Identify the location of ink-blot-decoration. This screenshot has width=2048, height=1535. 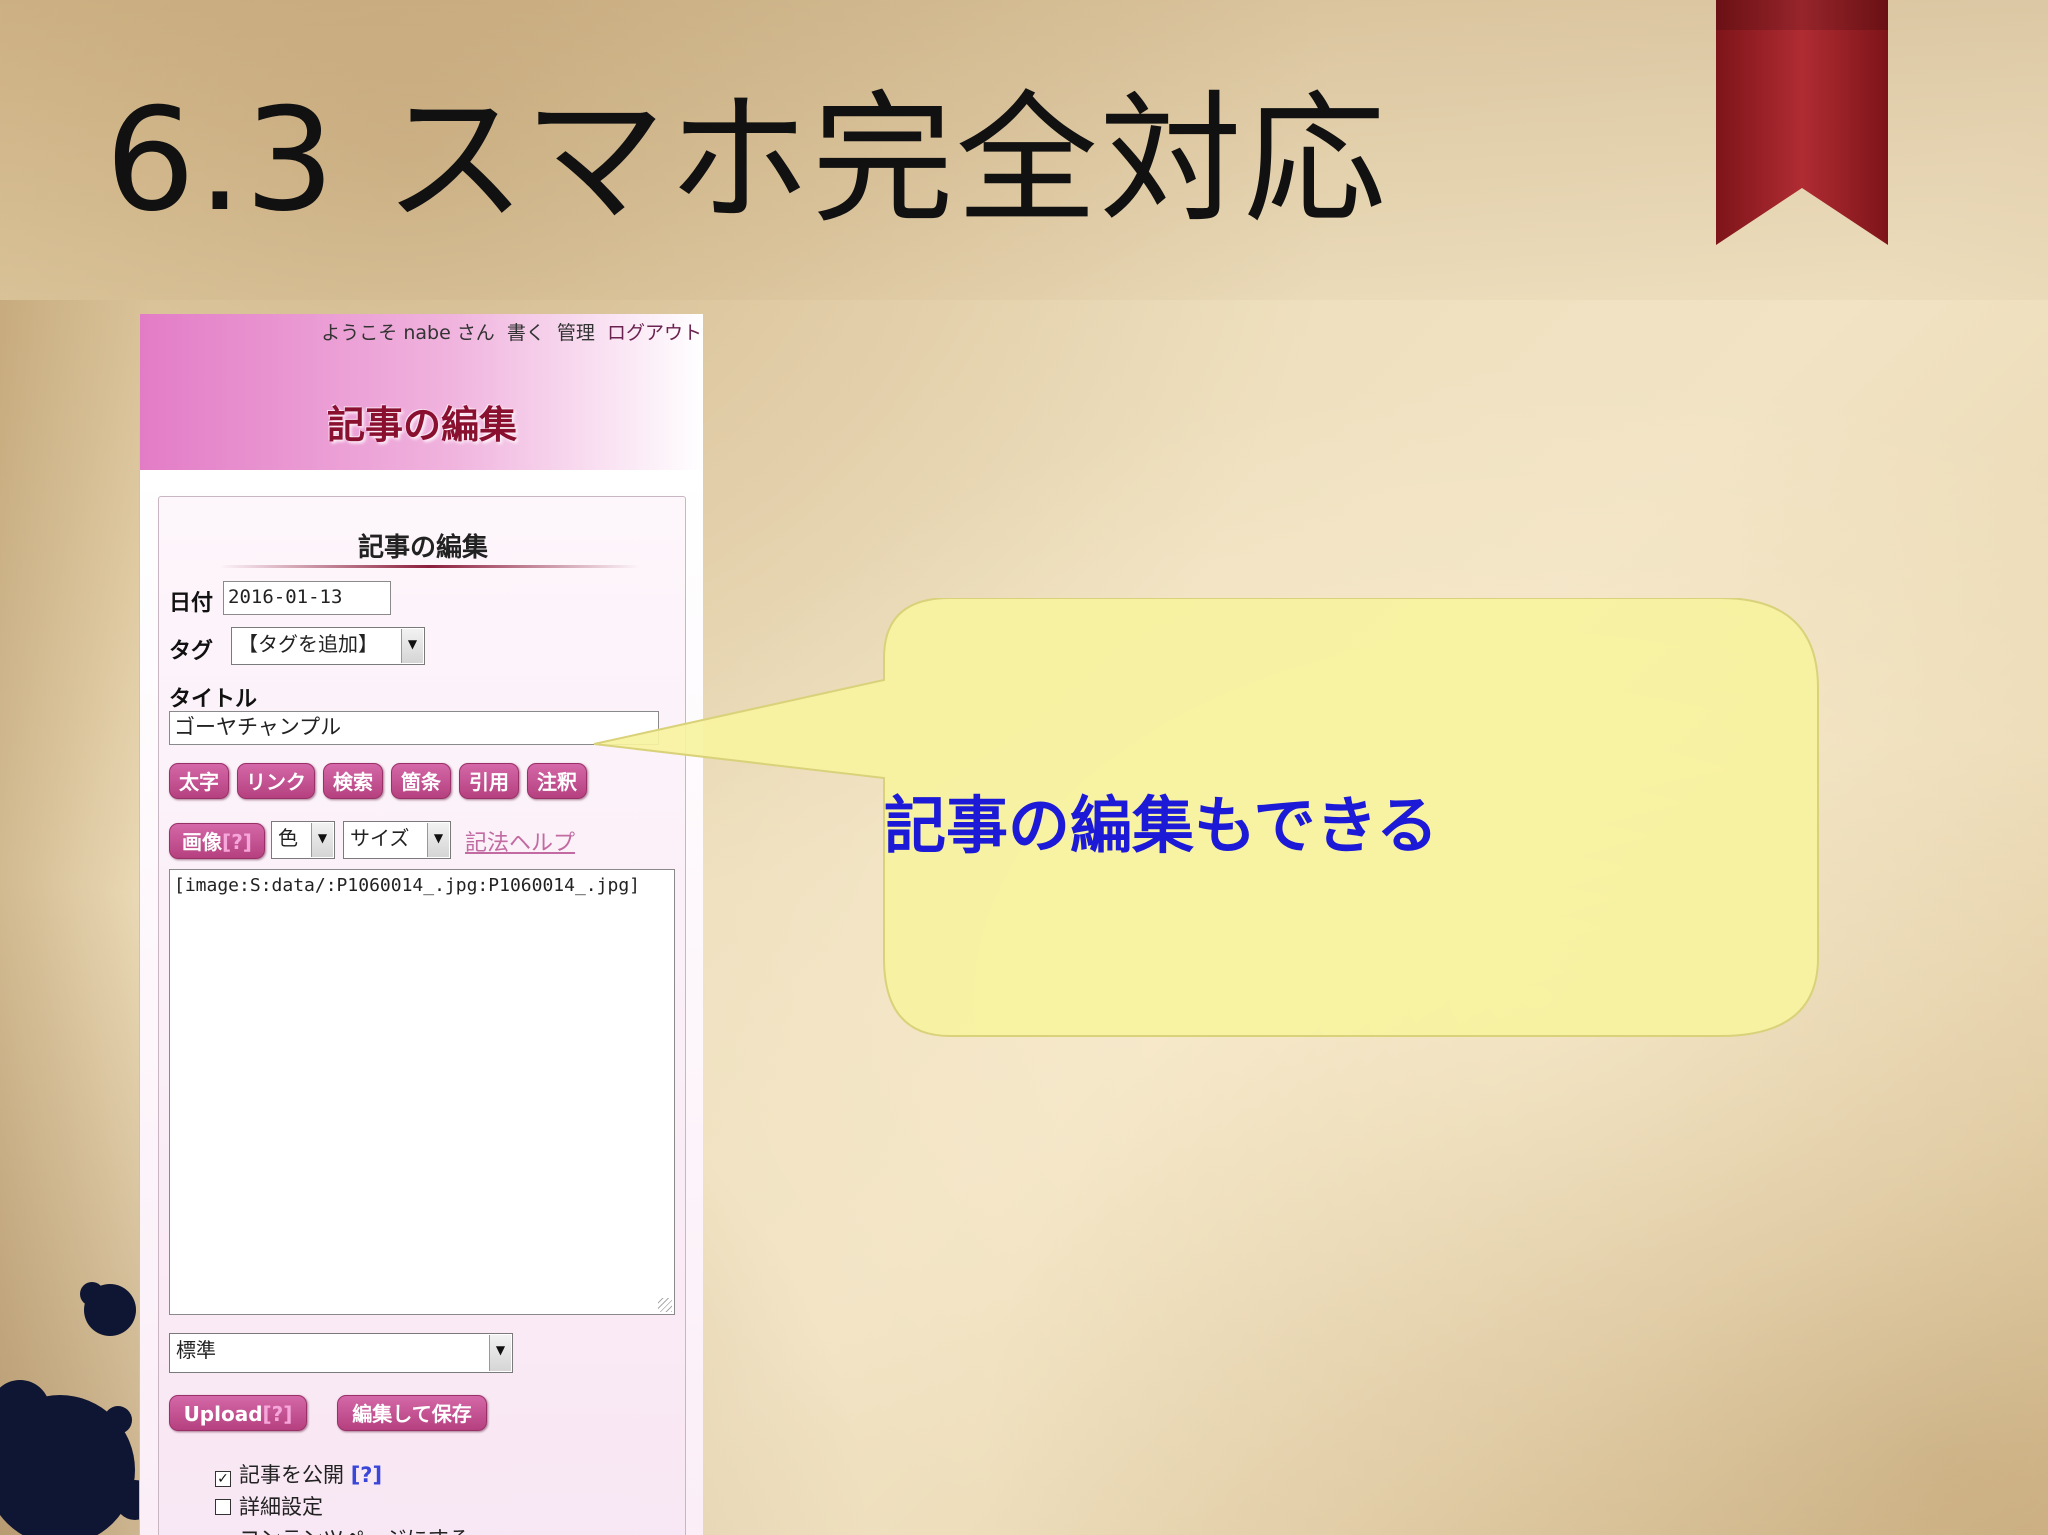
(75, 1408).